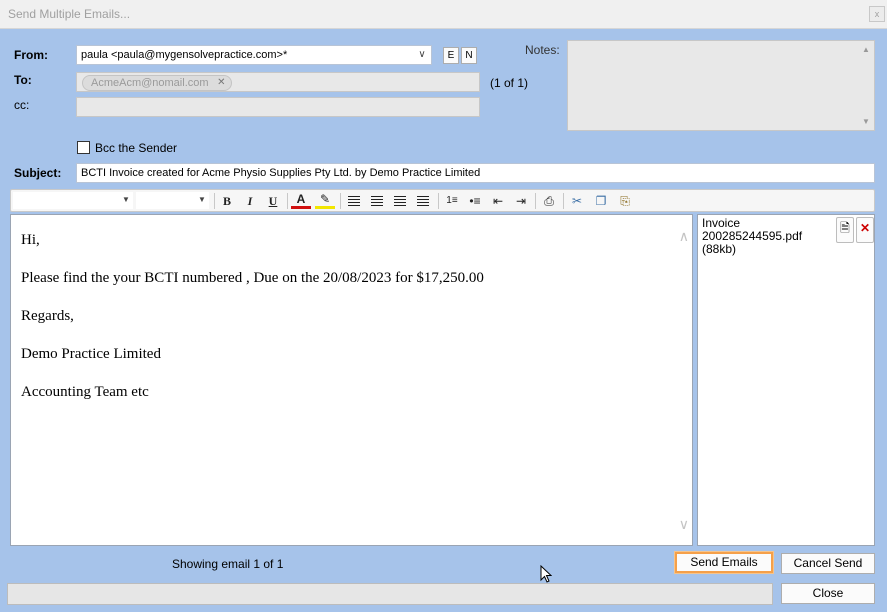 The height and width of the screenshot is (612, 887). What do you see at coordinates (22, 105) in the screenshot?
I see `cc-label: cc:` at bounding box center [22, 105].